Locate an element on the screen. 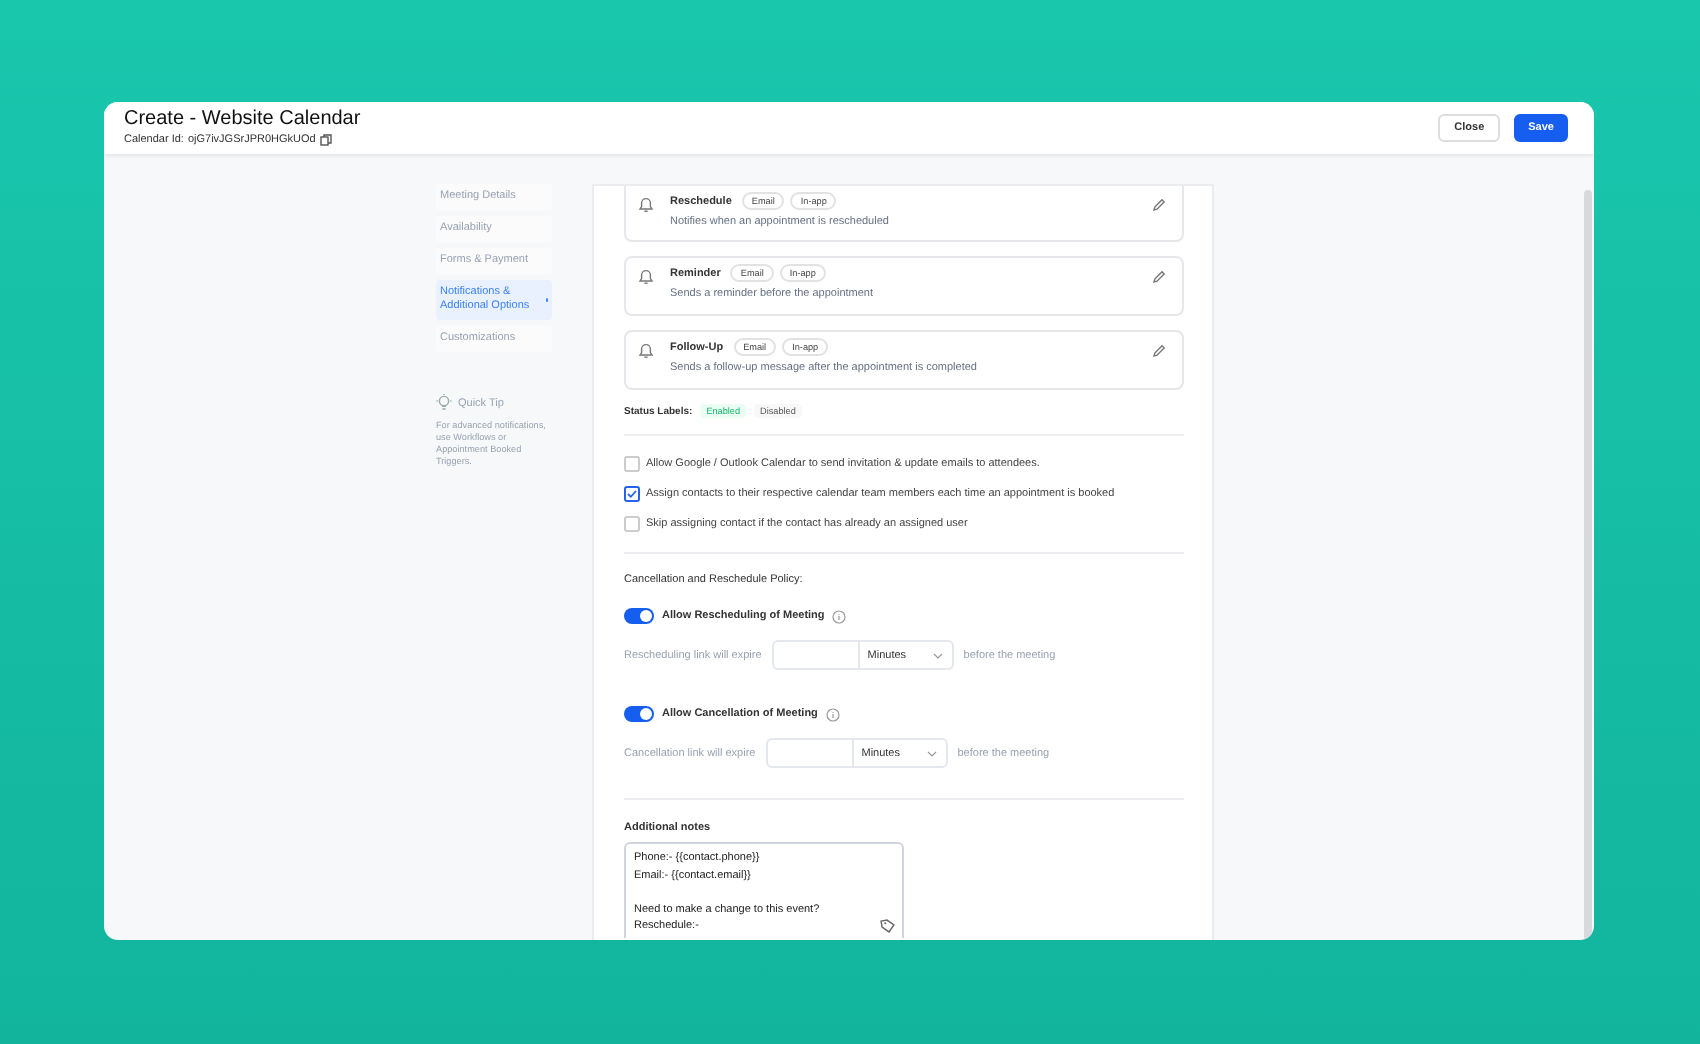 The width and height of the screenshot is (1700, 1044). checkbox is located at coordinates (632, 494).